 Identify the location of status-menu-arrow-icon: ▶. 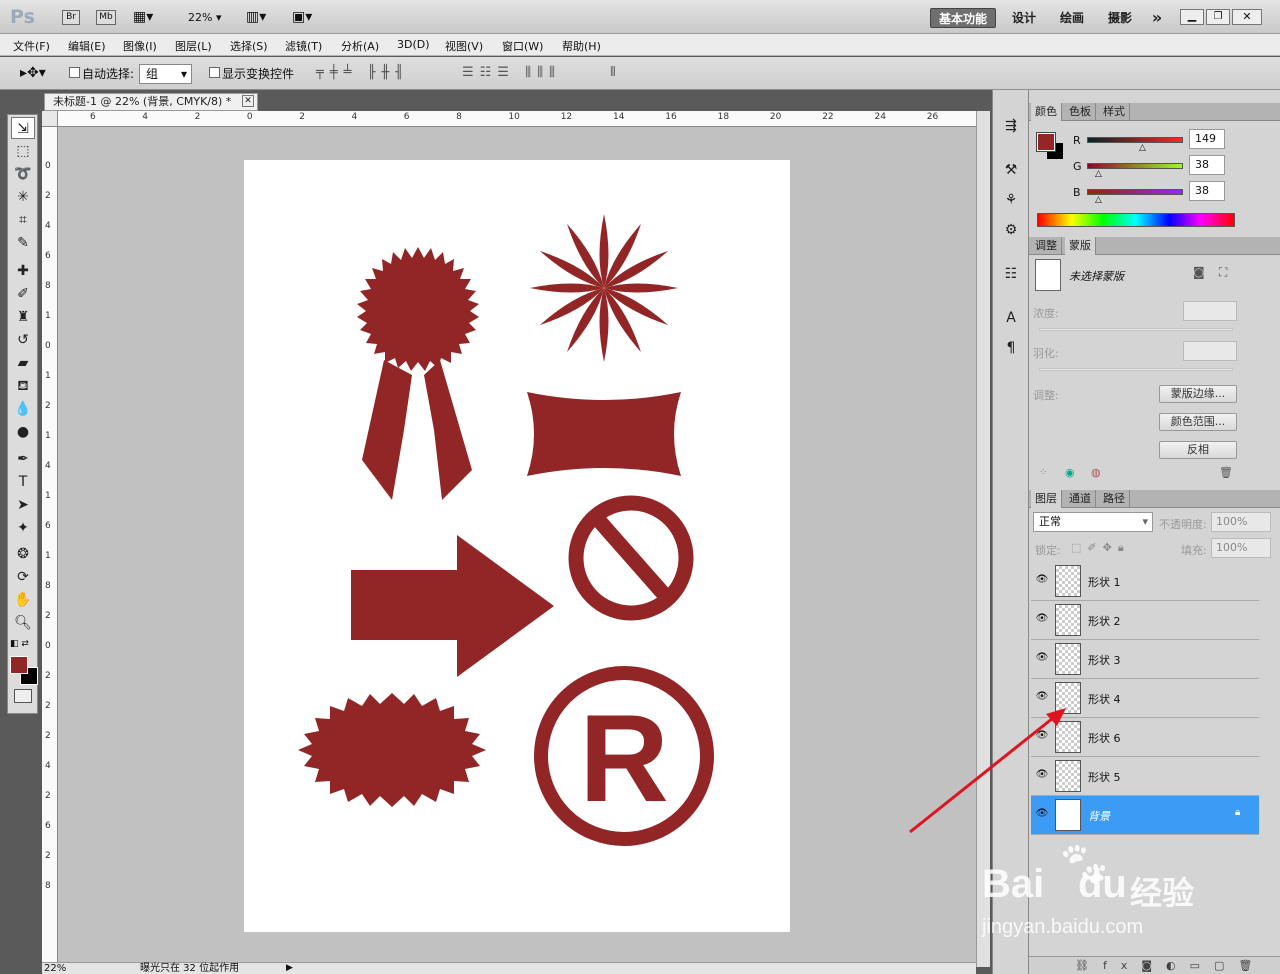
(289, 968).